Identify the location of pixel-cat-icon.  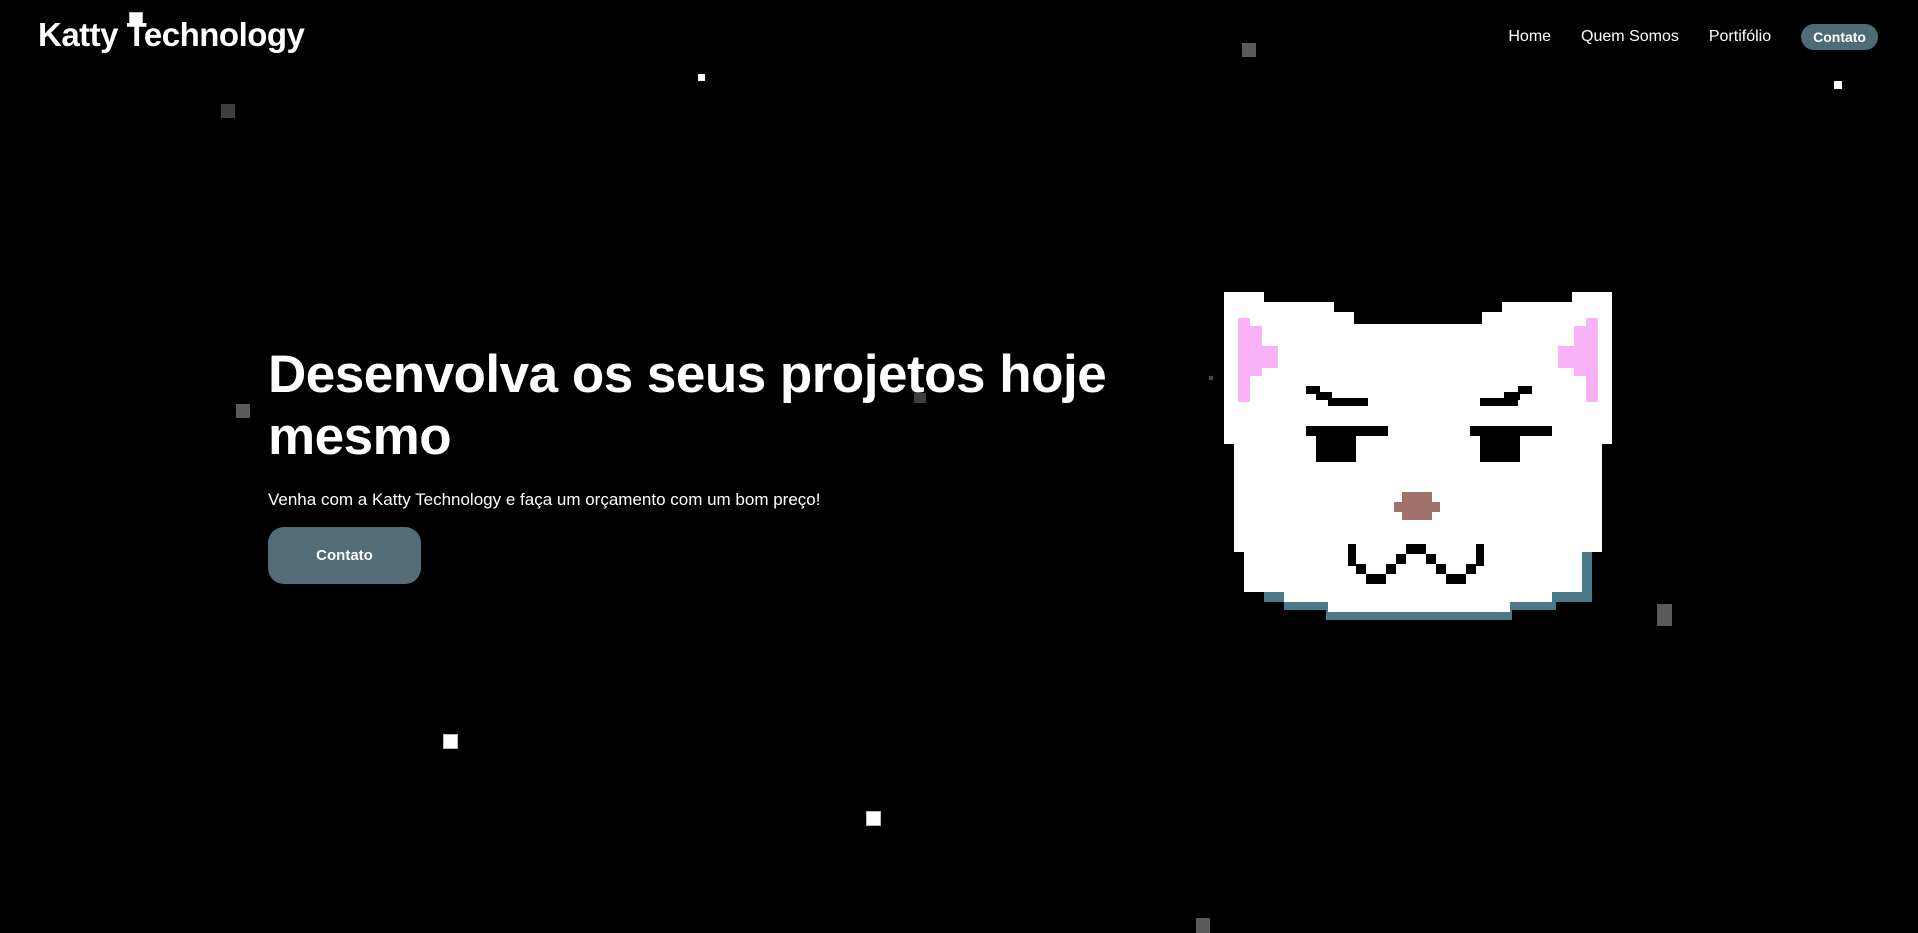
(1418, 456).